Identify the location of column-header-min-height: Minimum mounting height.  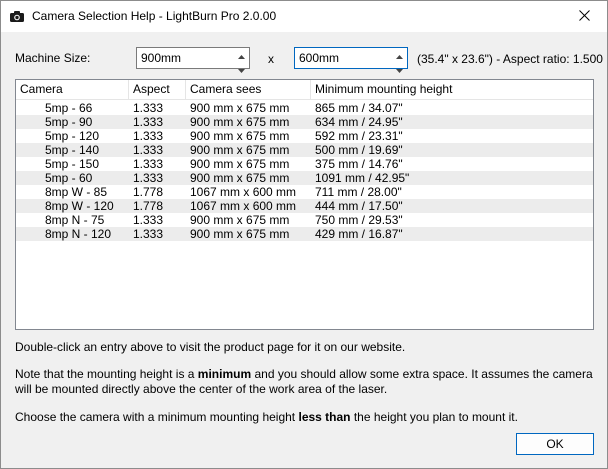
(452, 89).